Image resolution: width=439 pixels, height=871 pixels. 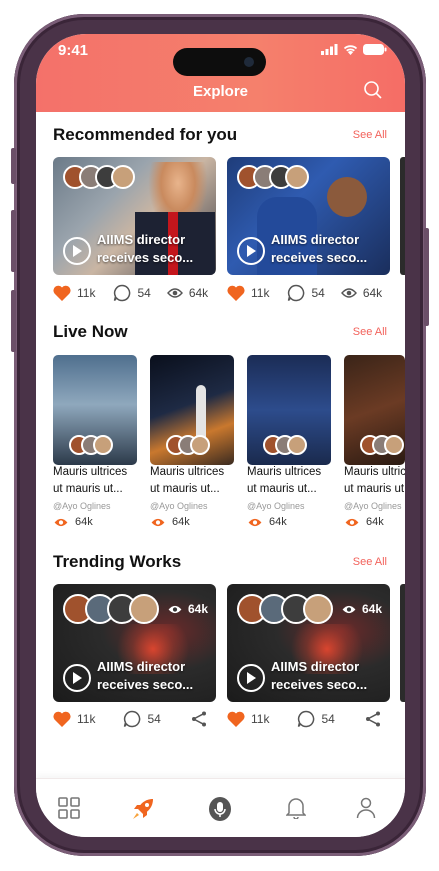 What do you see at coordinates (375, 49) in the screenshot?
I see `battery-icon` at bounding box center [375, 49].